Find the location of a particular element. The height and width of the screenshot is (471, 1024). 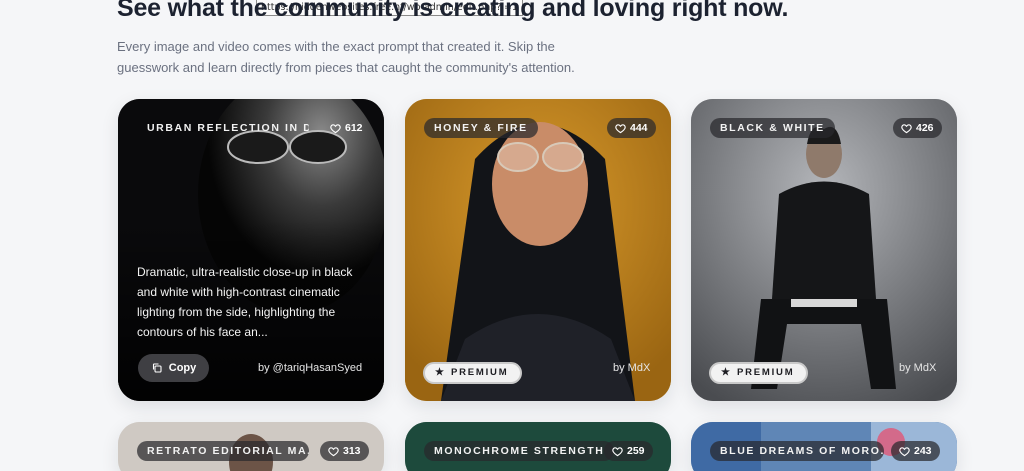

likes-badge: 313 is located at coordinates (344, 451).